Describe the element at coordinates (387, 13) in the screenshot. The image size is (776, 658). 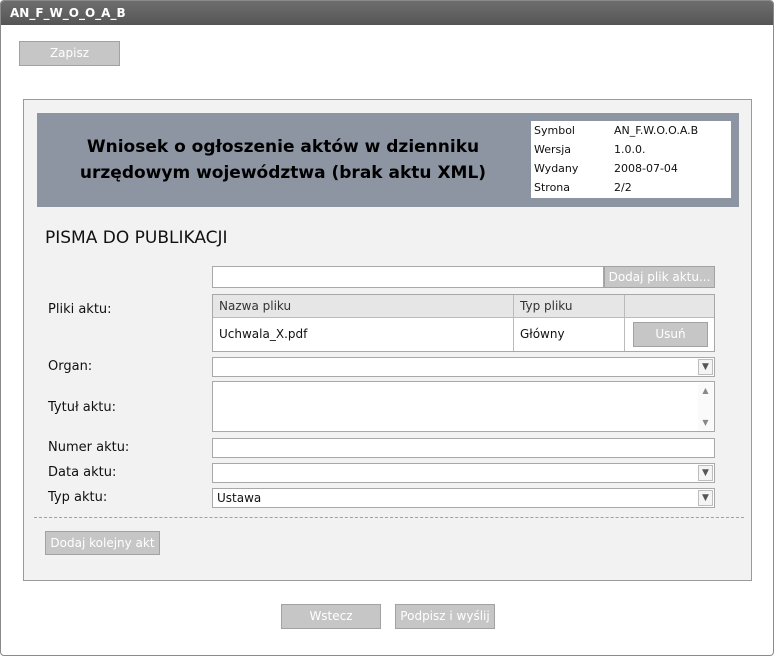
I see `window-title: AN_F_W_O_O_A_B` at that location.